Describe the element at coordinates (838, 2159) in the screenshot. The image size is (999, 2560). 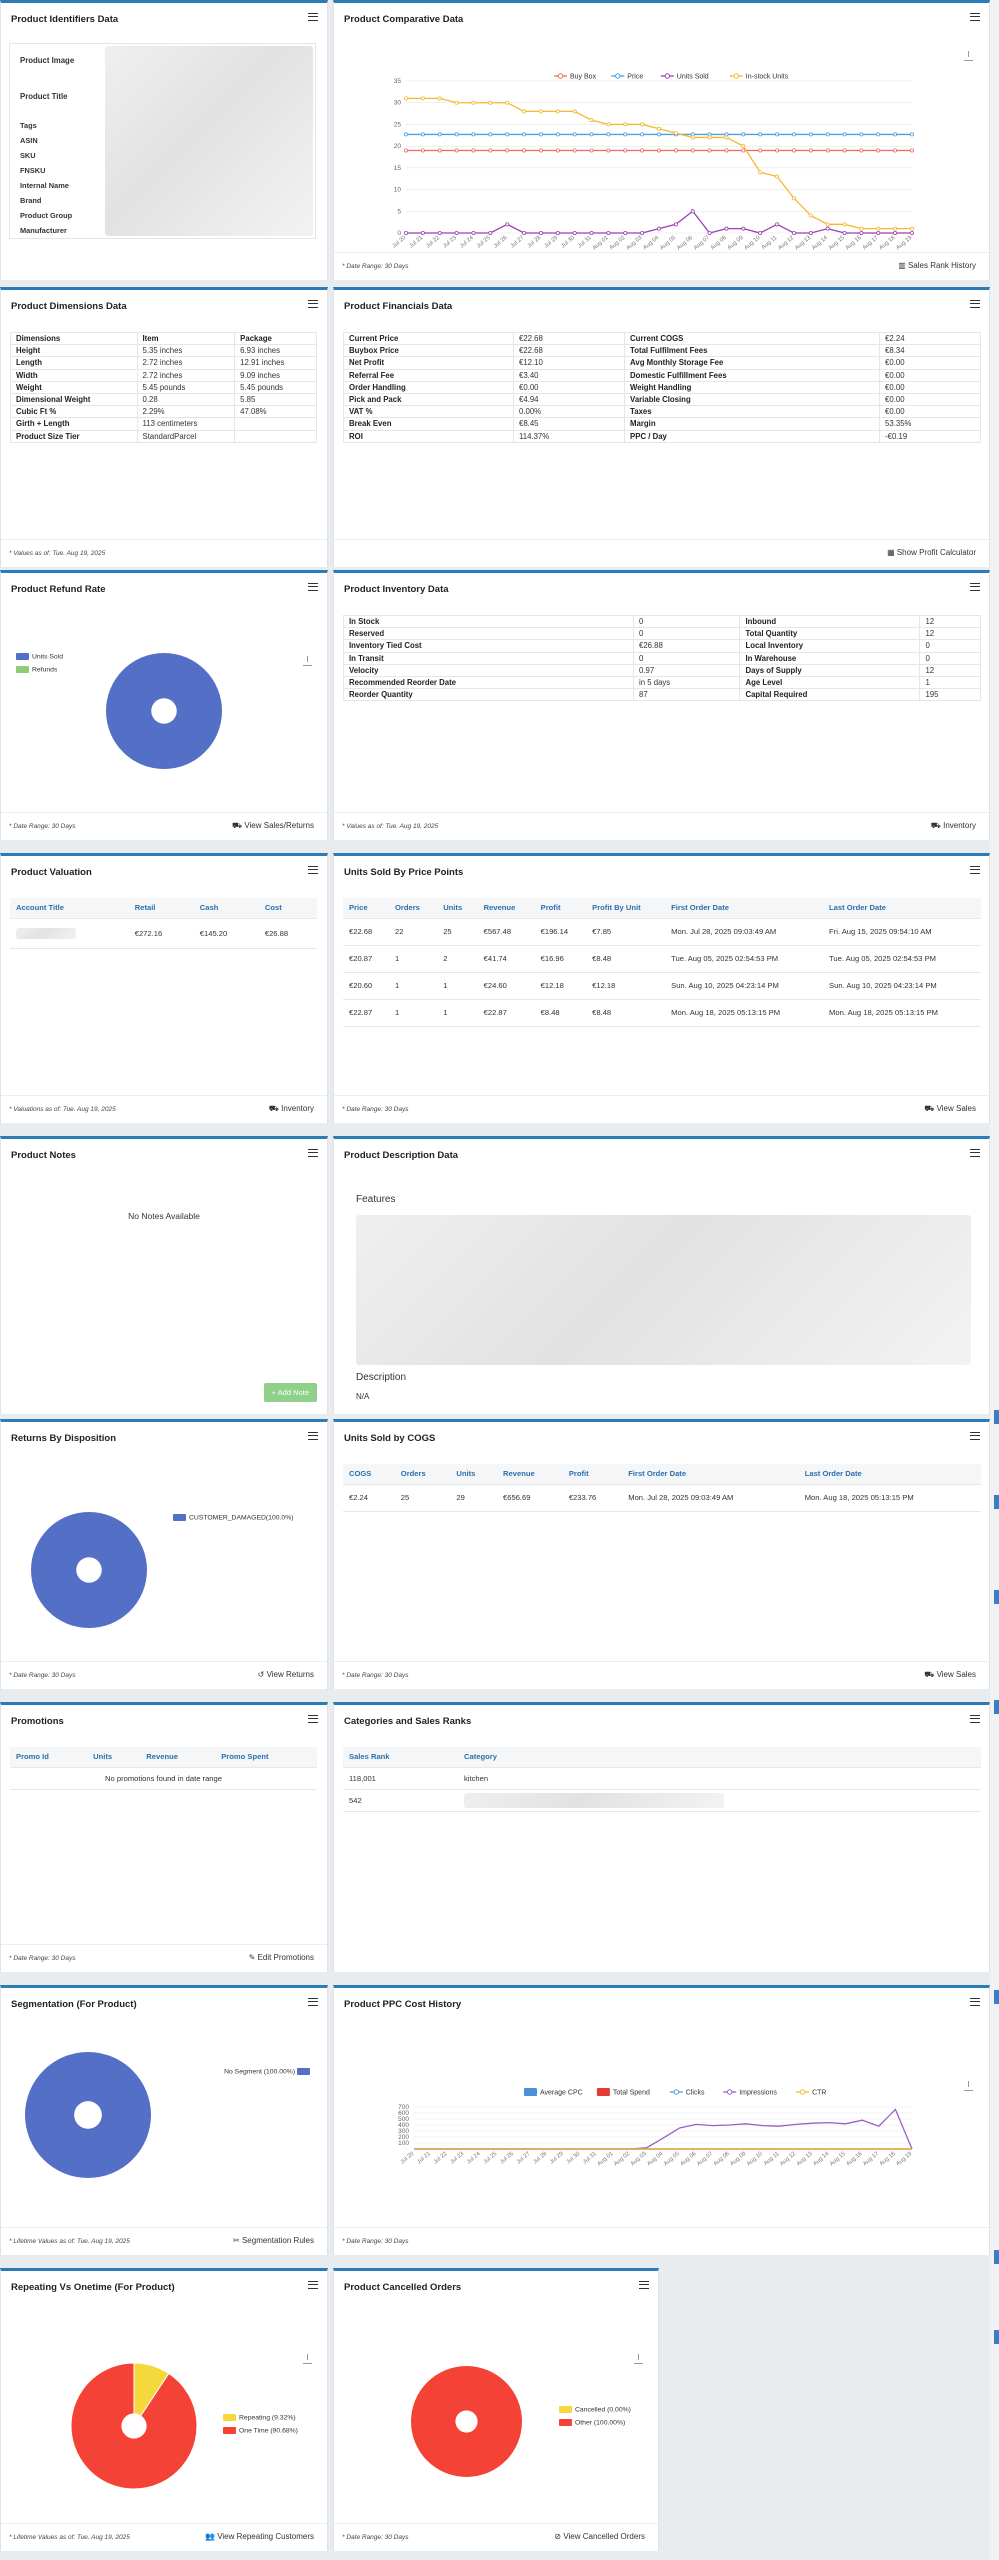
I see `x-tick-label: Aug 15` at that location.